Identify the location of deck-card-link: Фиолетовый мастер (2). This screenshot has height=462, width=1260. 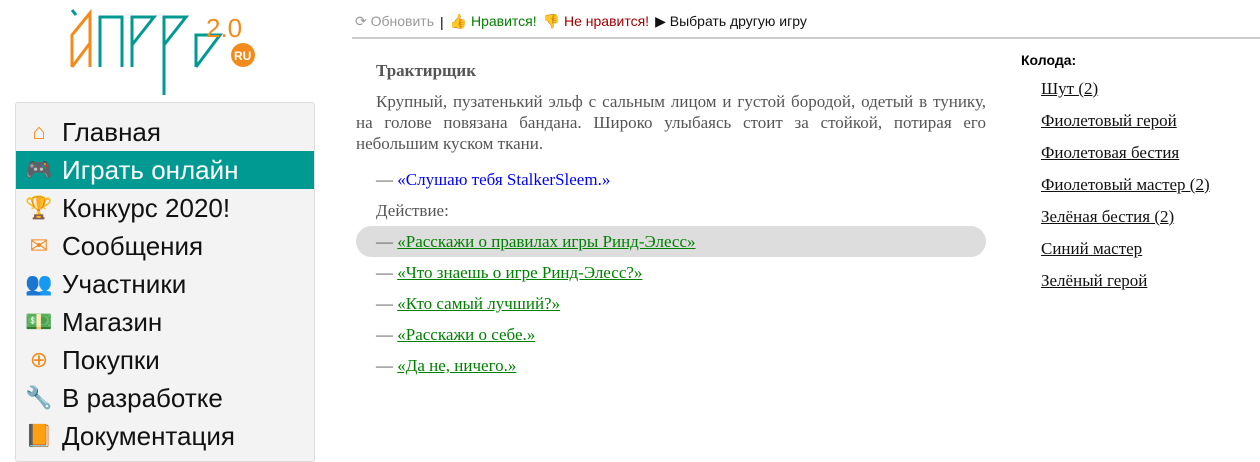
(1125, 185).